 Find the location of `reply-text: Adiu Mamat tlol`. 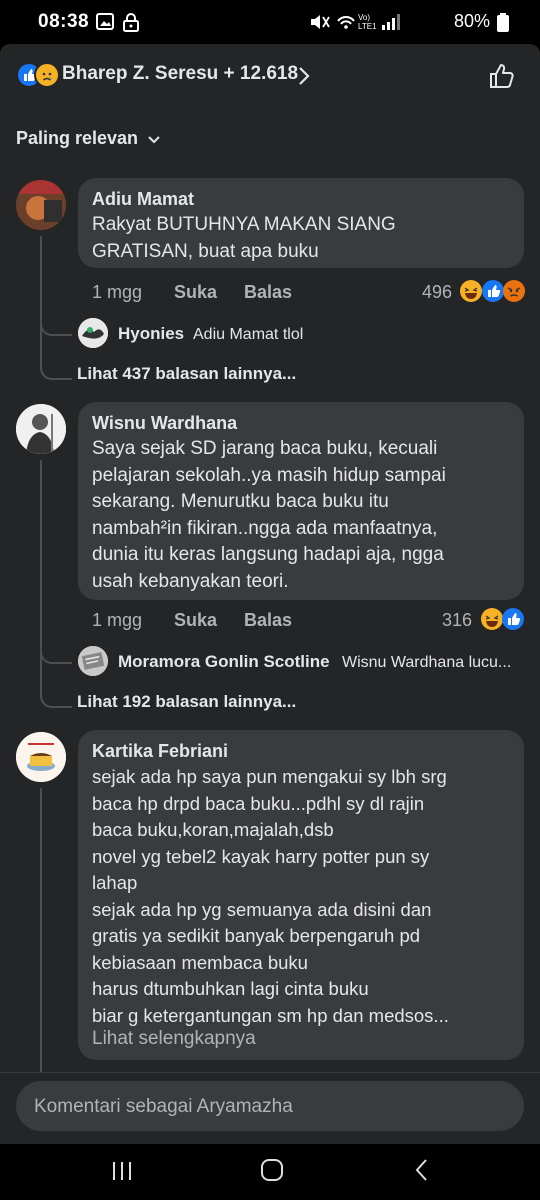

reply-text: Adiu Mamat tlol is located at coordinates (248, 334).